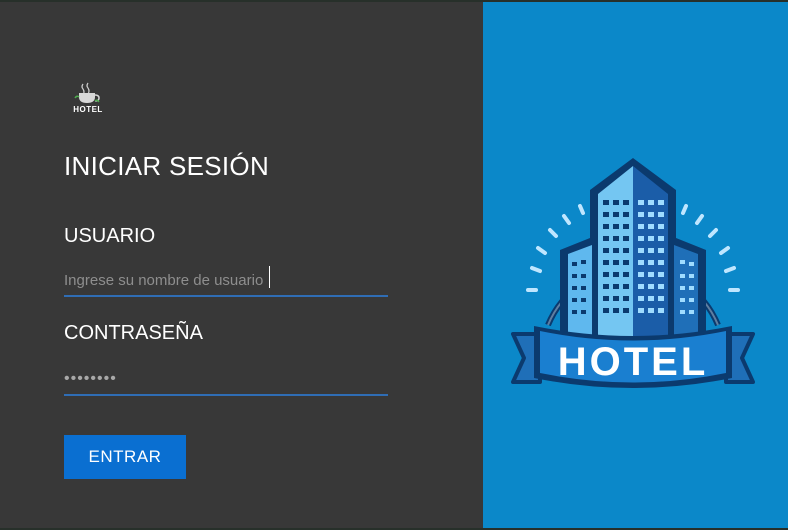 This screenshot has width=788, height=530. I want to click on login-button: ENTRAR, so click(125, 457).